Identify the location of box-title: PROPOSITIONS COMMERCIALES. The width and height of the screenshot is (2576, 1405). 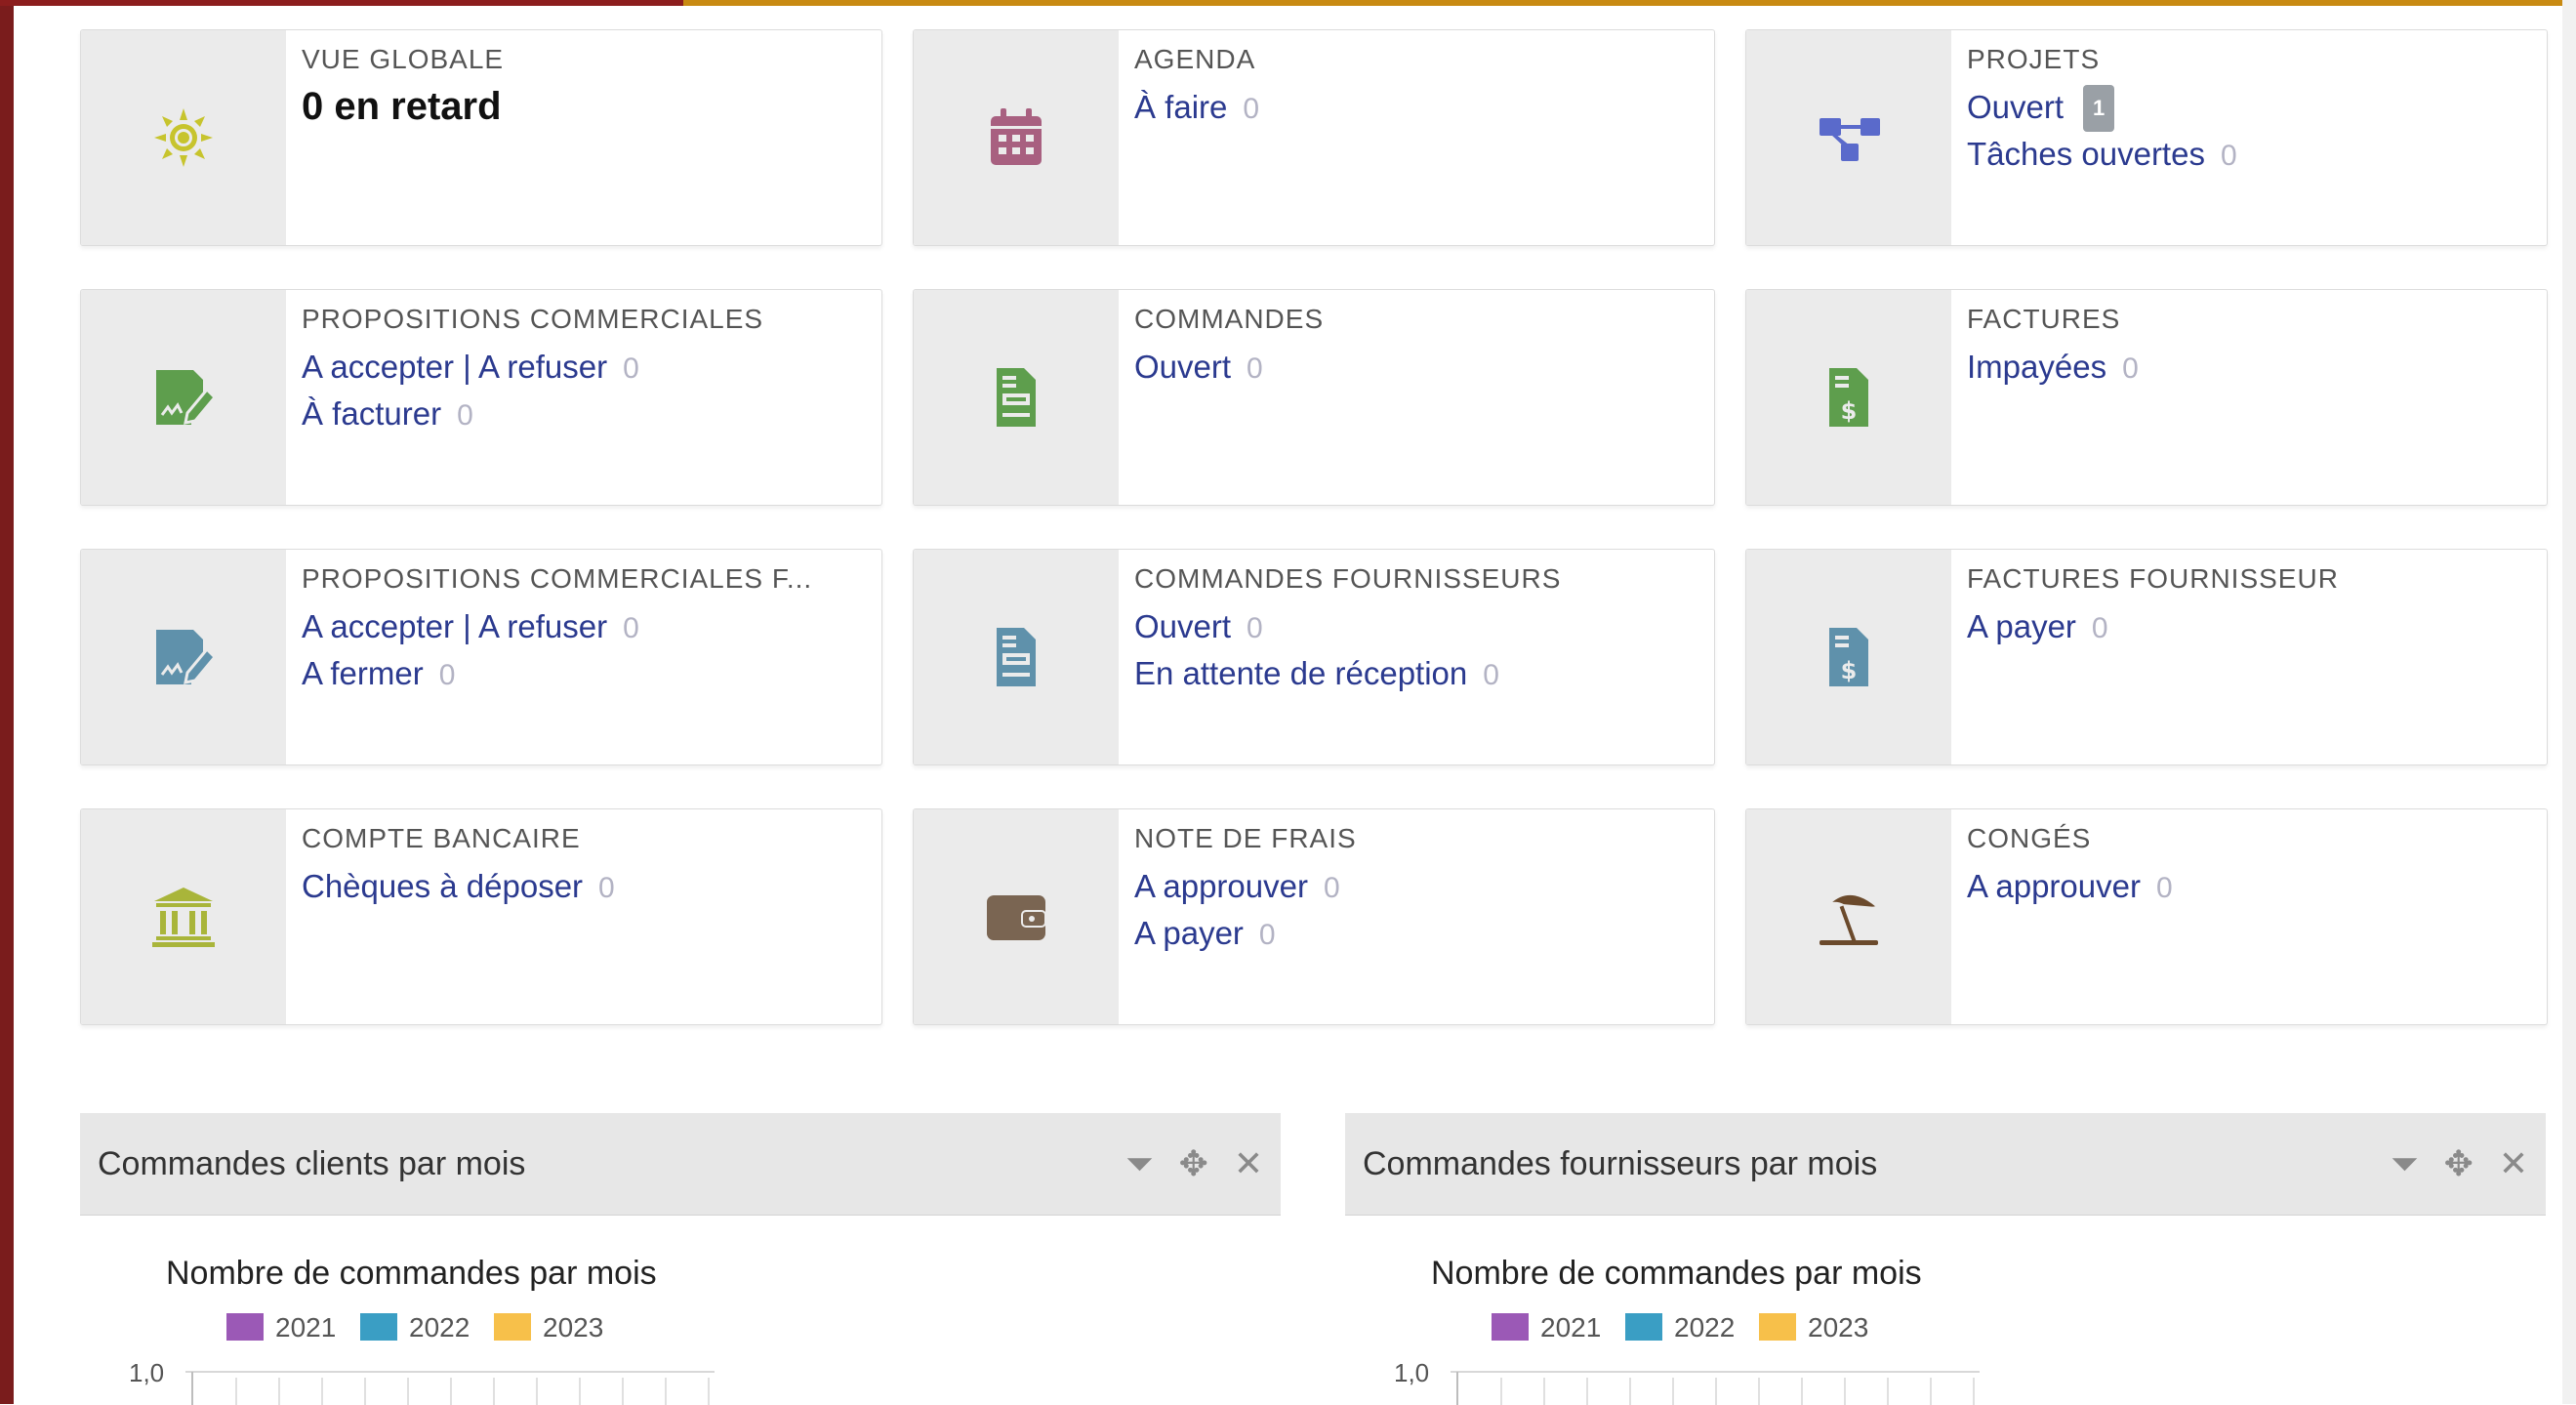
(533, 319).